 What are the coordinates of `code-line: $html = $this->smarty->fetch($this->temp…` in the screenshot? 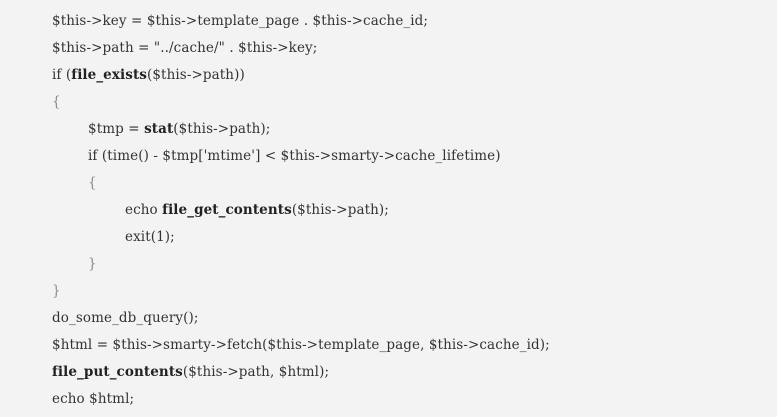 It's located at (388, 345).